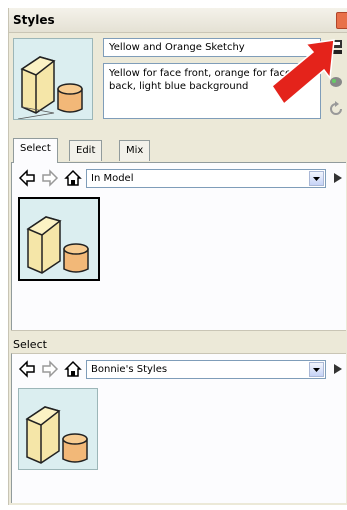 This screenshot has width=347, height=510. Describe the element at coordinates (59, 239) in the screenshot. I see `style-thumbnail-selected` at that location.